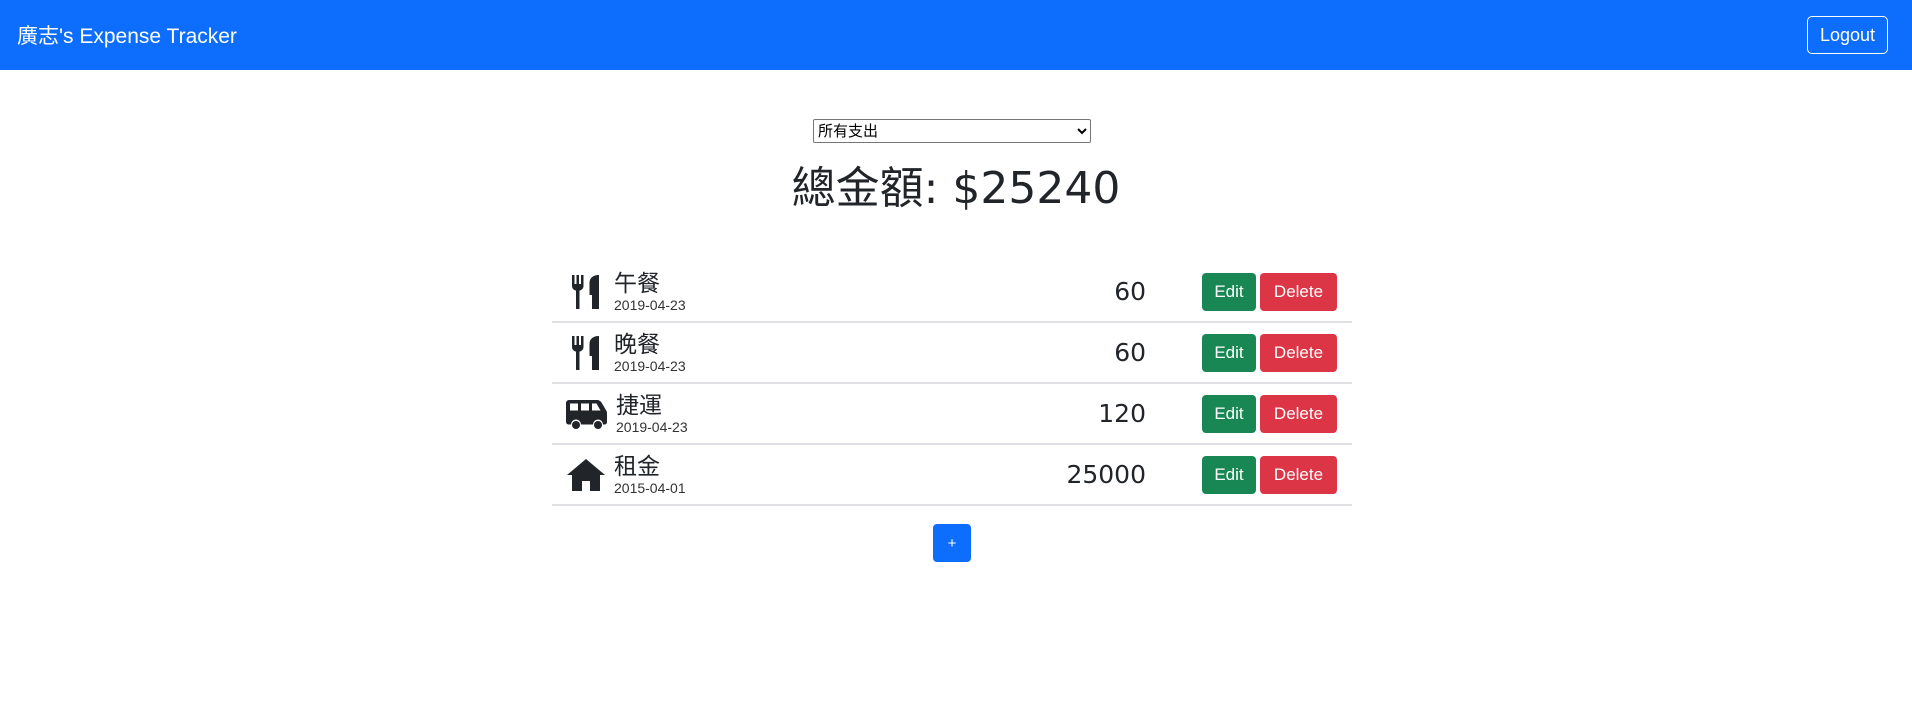  What do you see at coordinates (650, 487) in the screenshot?
I see `expense-date: 2015-04-01` at bounding box center [650, 487].